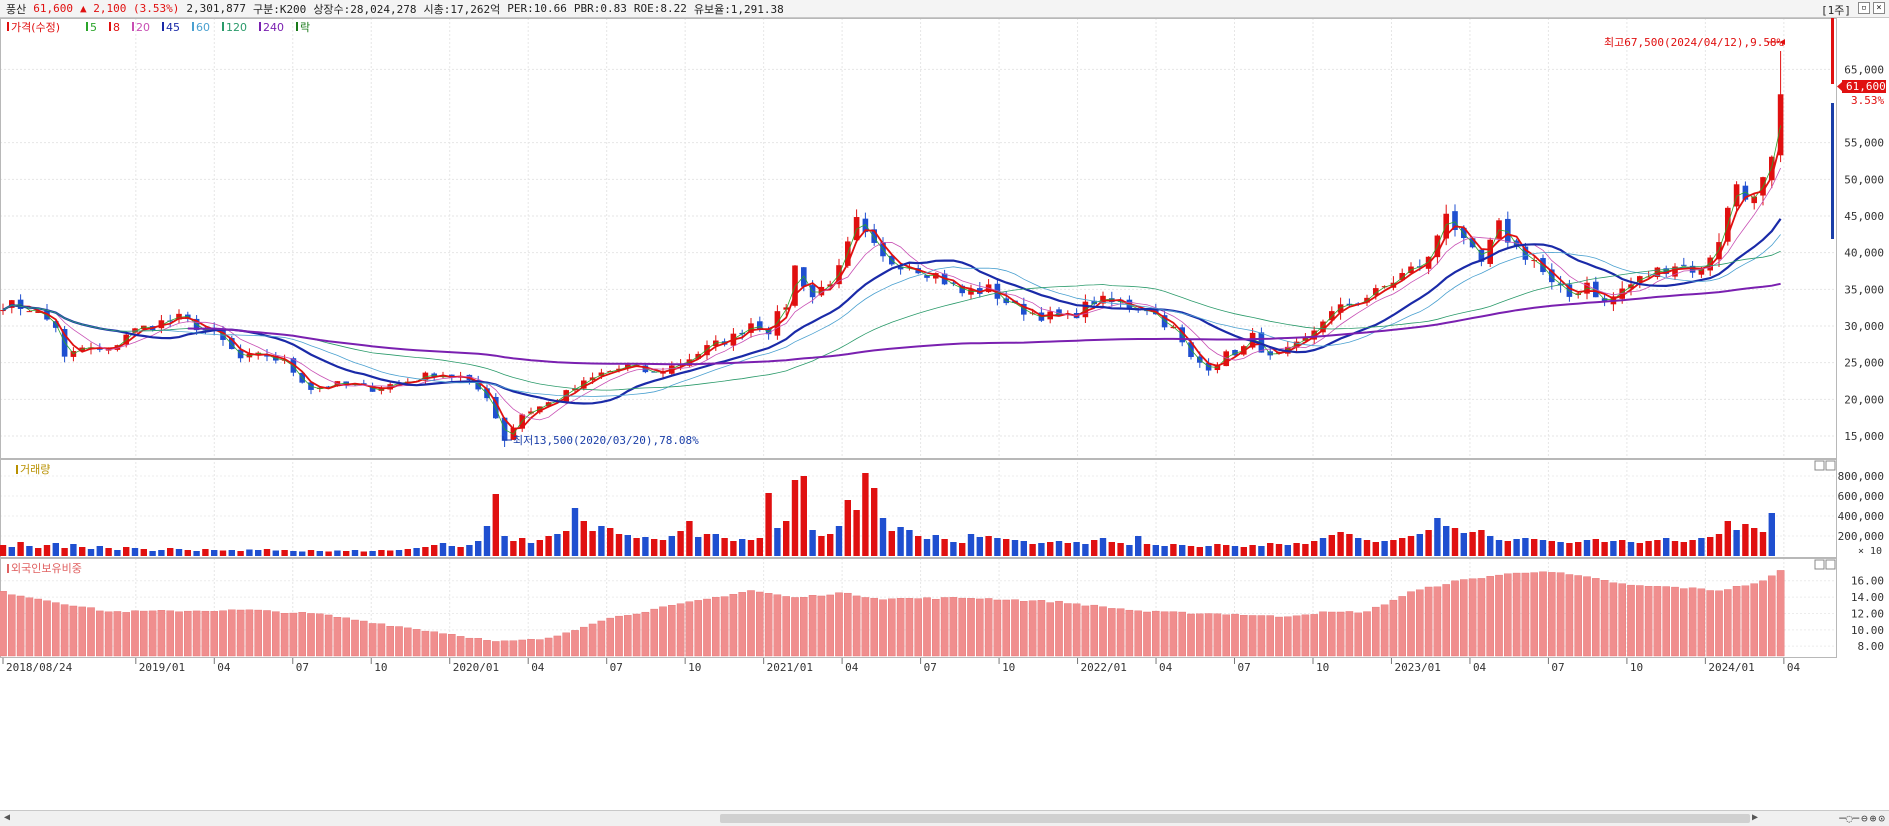  Describe the element at coordinates (1870, 551) in the screenshot. I see `volume-unit: × 10` at that location.